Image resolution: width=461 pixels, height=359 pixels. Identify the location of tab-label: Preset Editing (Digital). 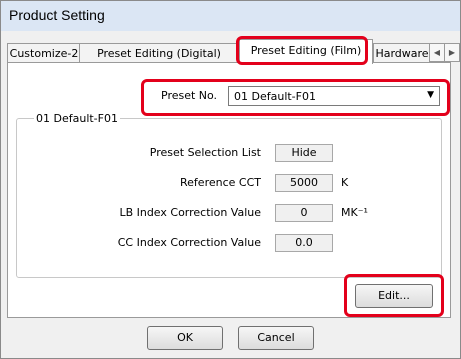
(159, 53).